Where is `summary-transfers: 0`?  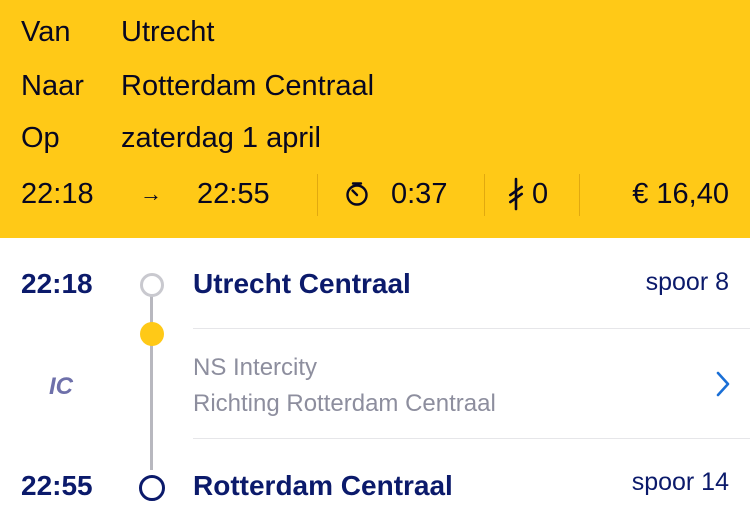
summary-transfers: 0 is located at coordinates (540, 193).